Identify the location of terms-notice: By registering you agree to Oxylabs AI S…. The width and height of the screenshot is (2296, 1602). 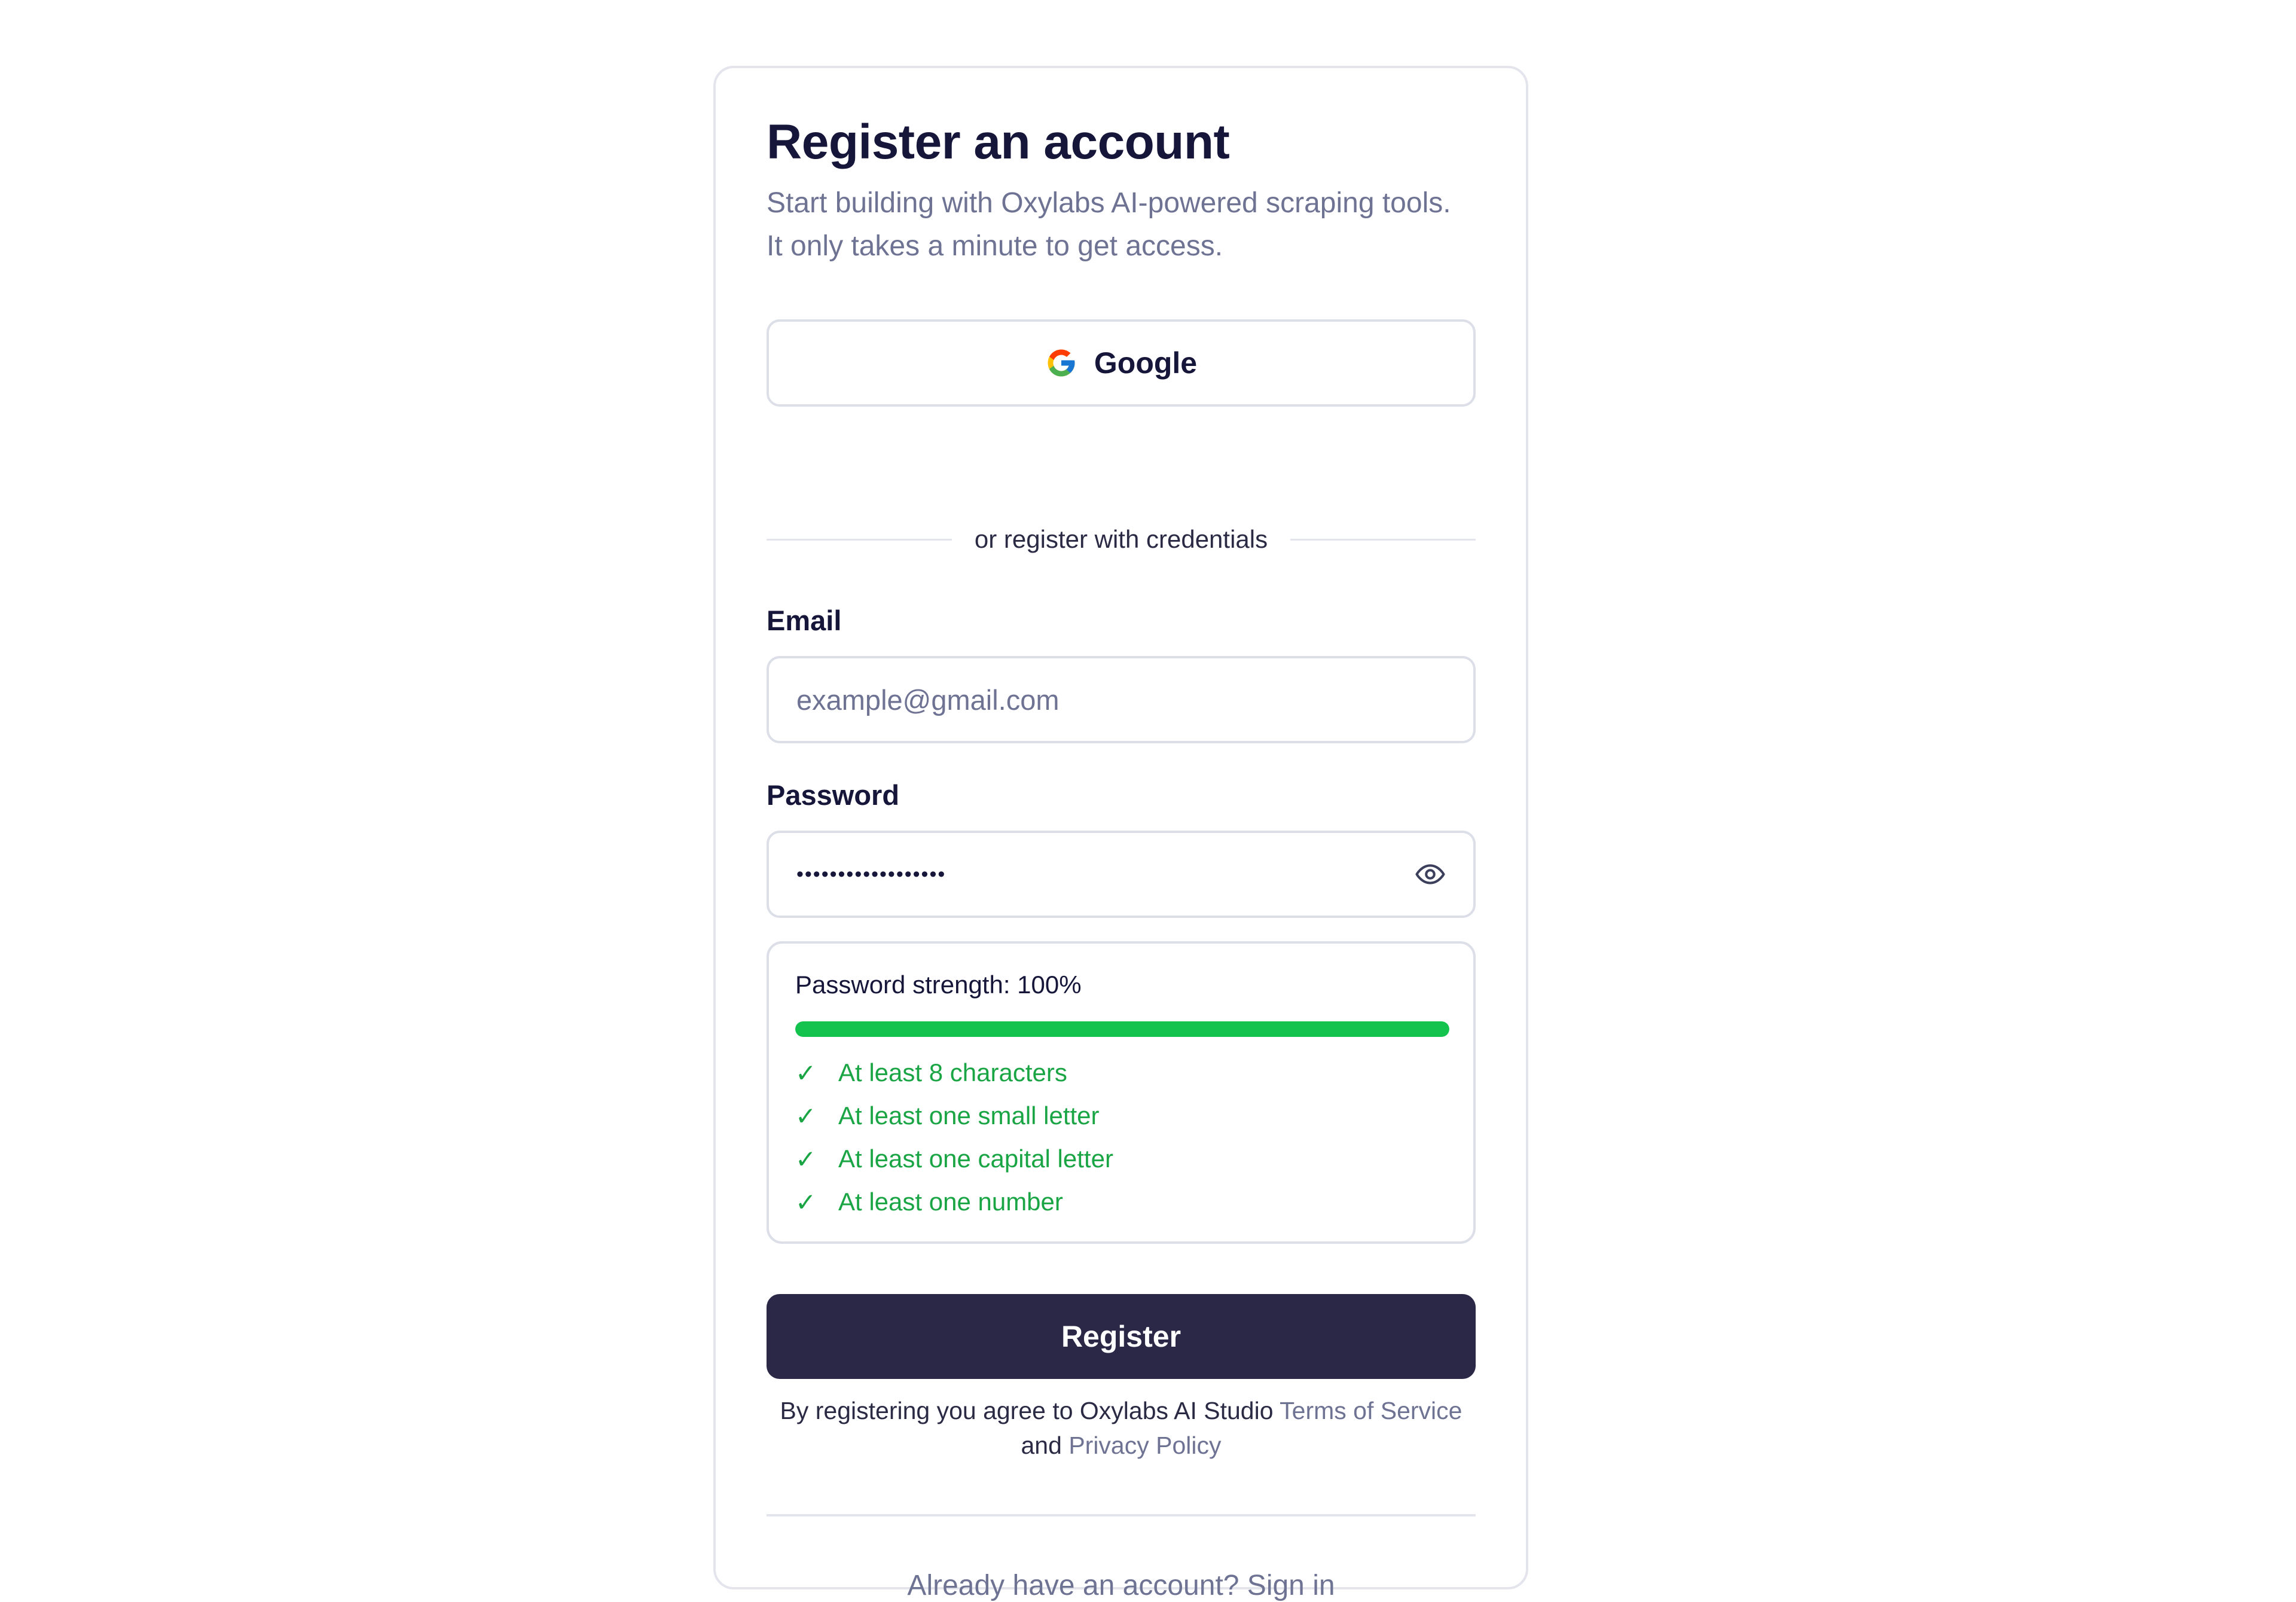
(1121, 1428).